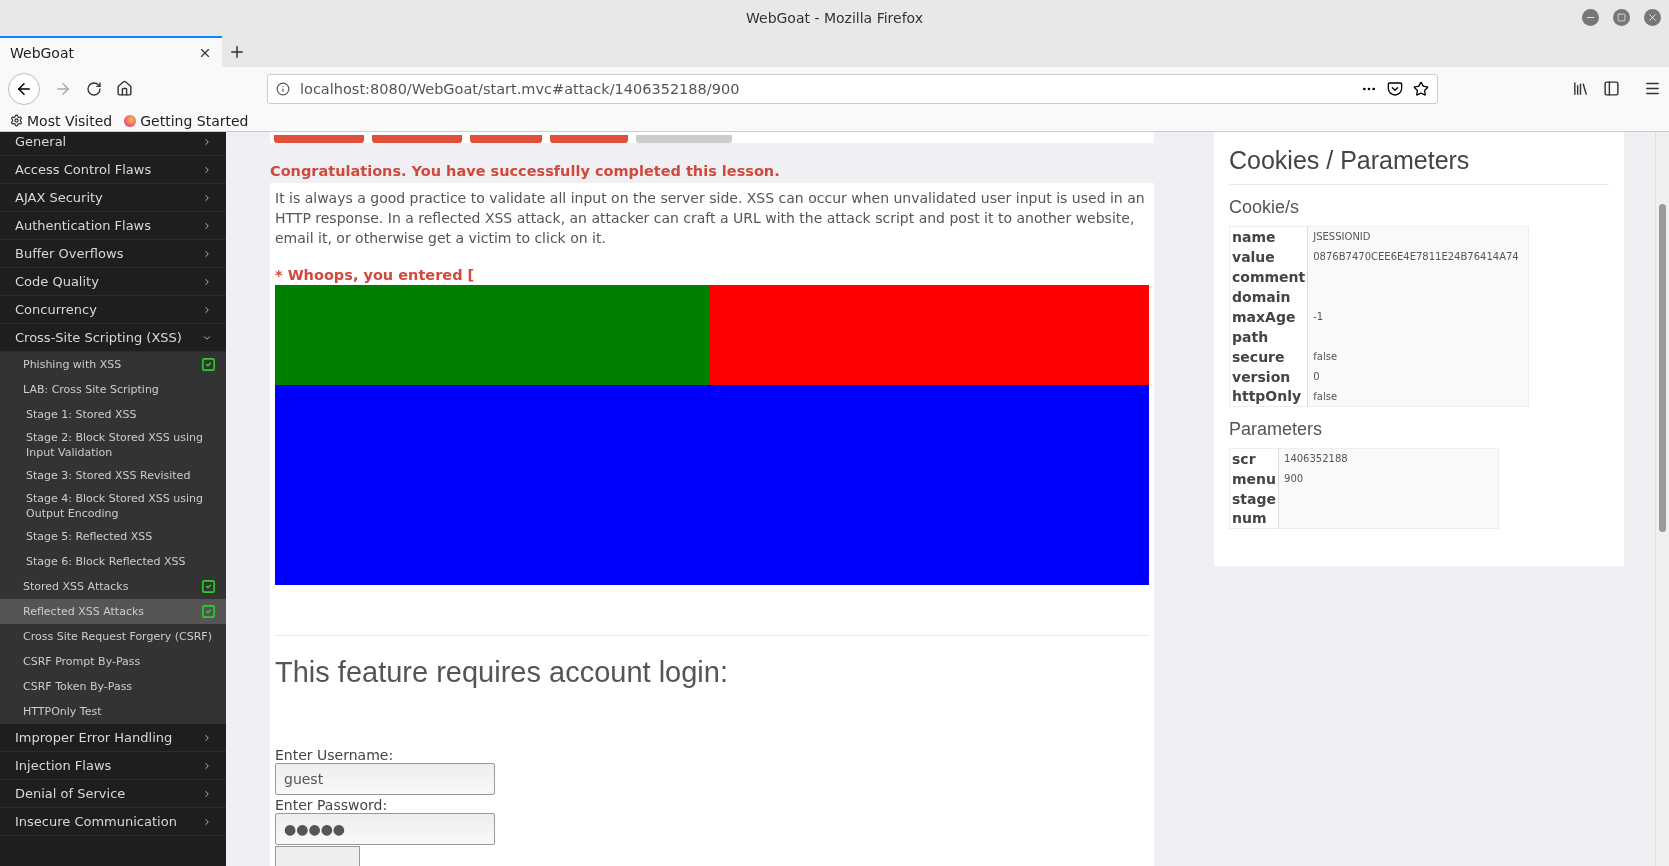 This screenshot has width=1669, height=866. Describe the element at coordinates (710, 218) in the screenshot. I see `lesson-description: It is always a good practice to validate all input on the server side. XSS can occur when unvalidated user input is used in an HTTP response. In a reflected XSS attack, an attacker can craft a URL with the attack script and post it to another website, email it, or otherwise get a victim to click on it.` at that location.